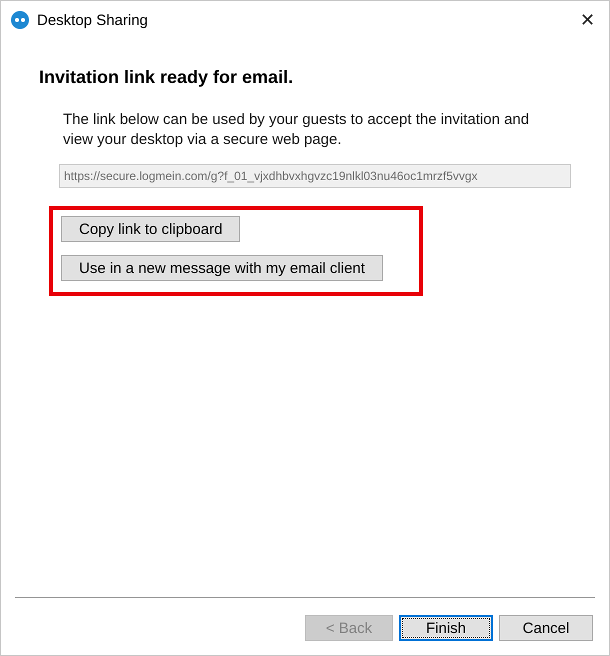  Describe the element at coordinates (20, 20) in the screenshot. I see `app-logo-icon` at that location.